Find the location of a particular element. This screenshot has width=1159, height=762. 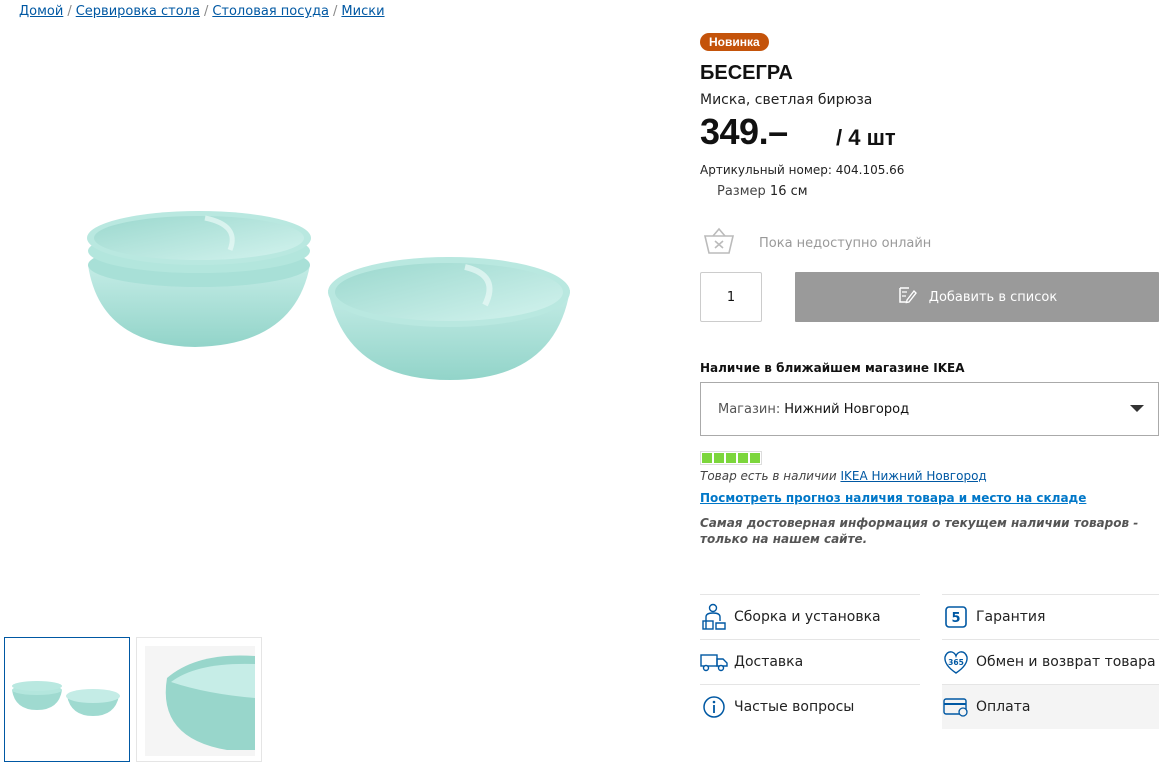

store-select-value: Нижний Новгород is located at coordinates (847, 409).